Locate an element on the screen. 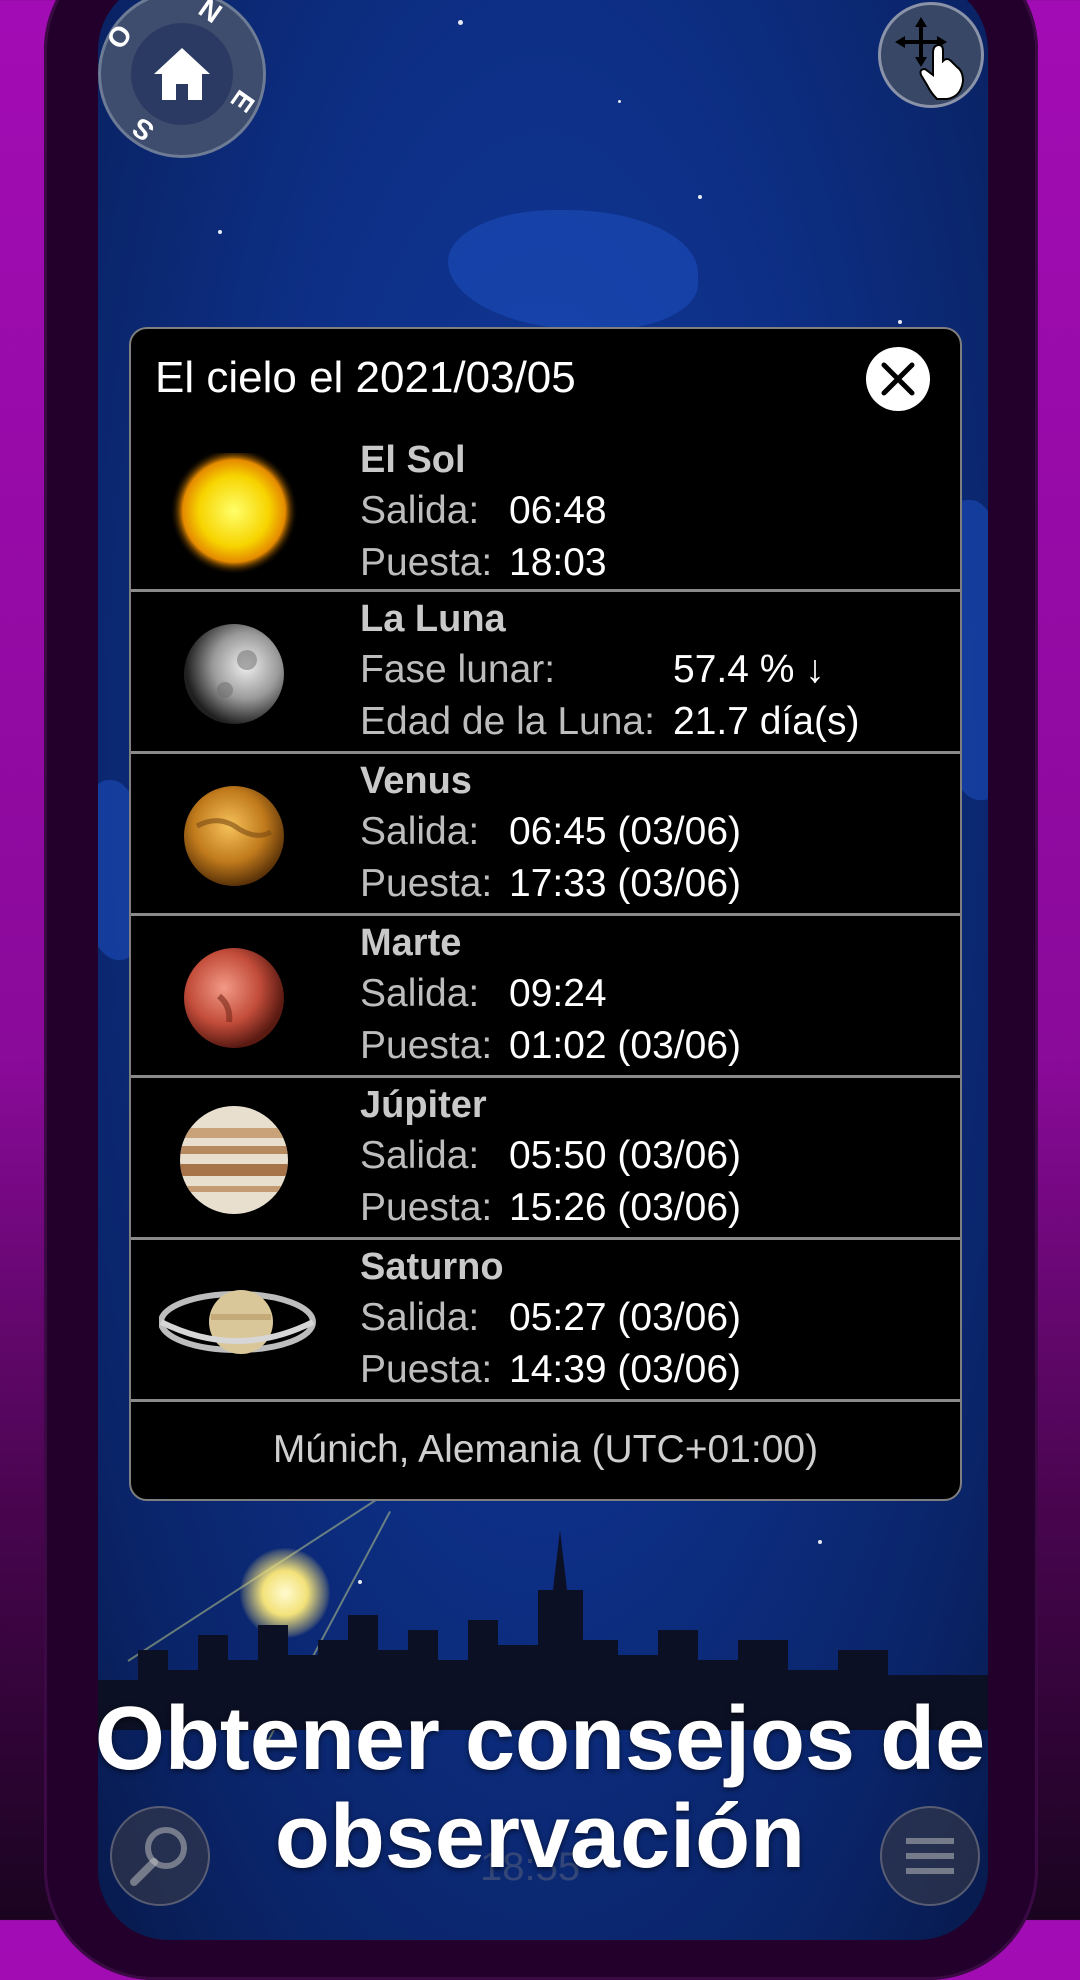  list-item-sun: El Sol Salida: 06:48 Puesta: 18:03 is located at coordinates (545, 513).